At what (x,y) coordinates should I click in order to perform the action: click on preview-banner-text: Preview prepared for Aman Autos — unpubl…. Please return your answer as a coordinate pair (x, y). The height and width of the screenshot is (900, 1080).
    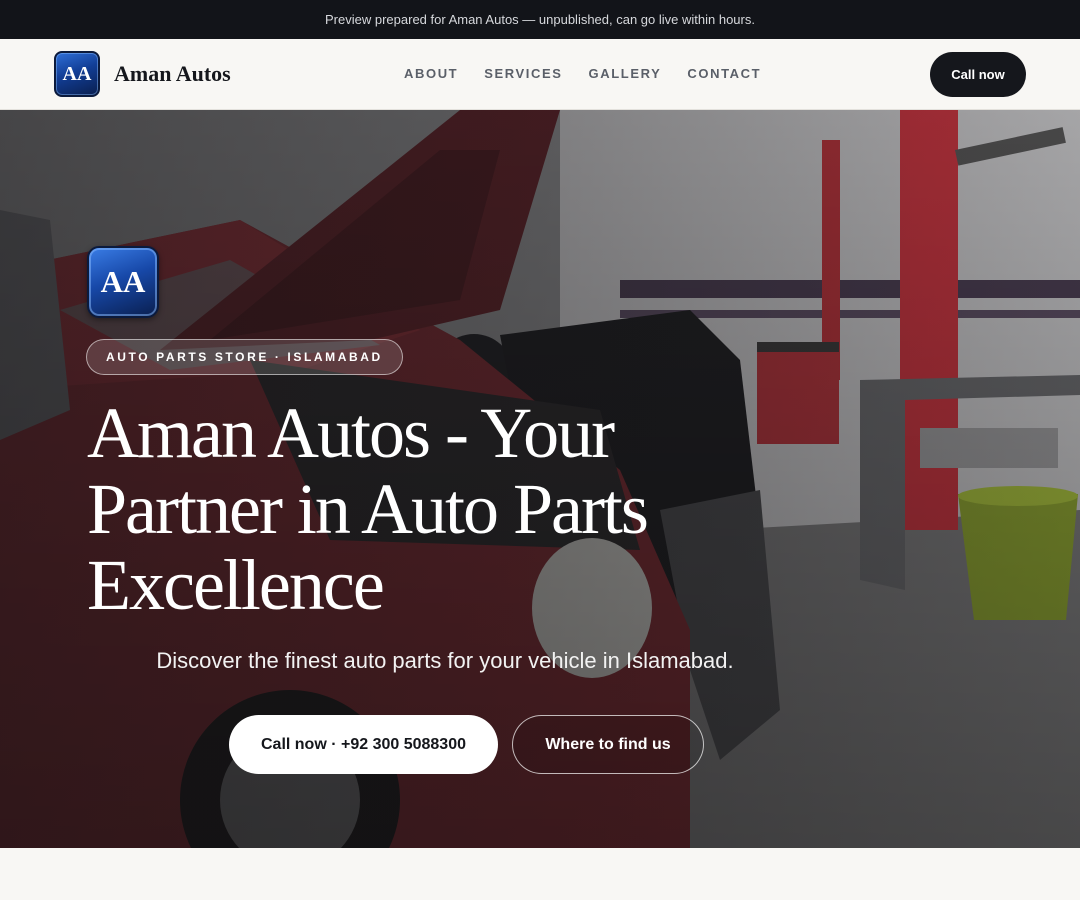
    Looking at the image, I should click on (540, 19).